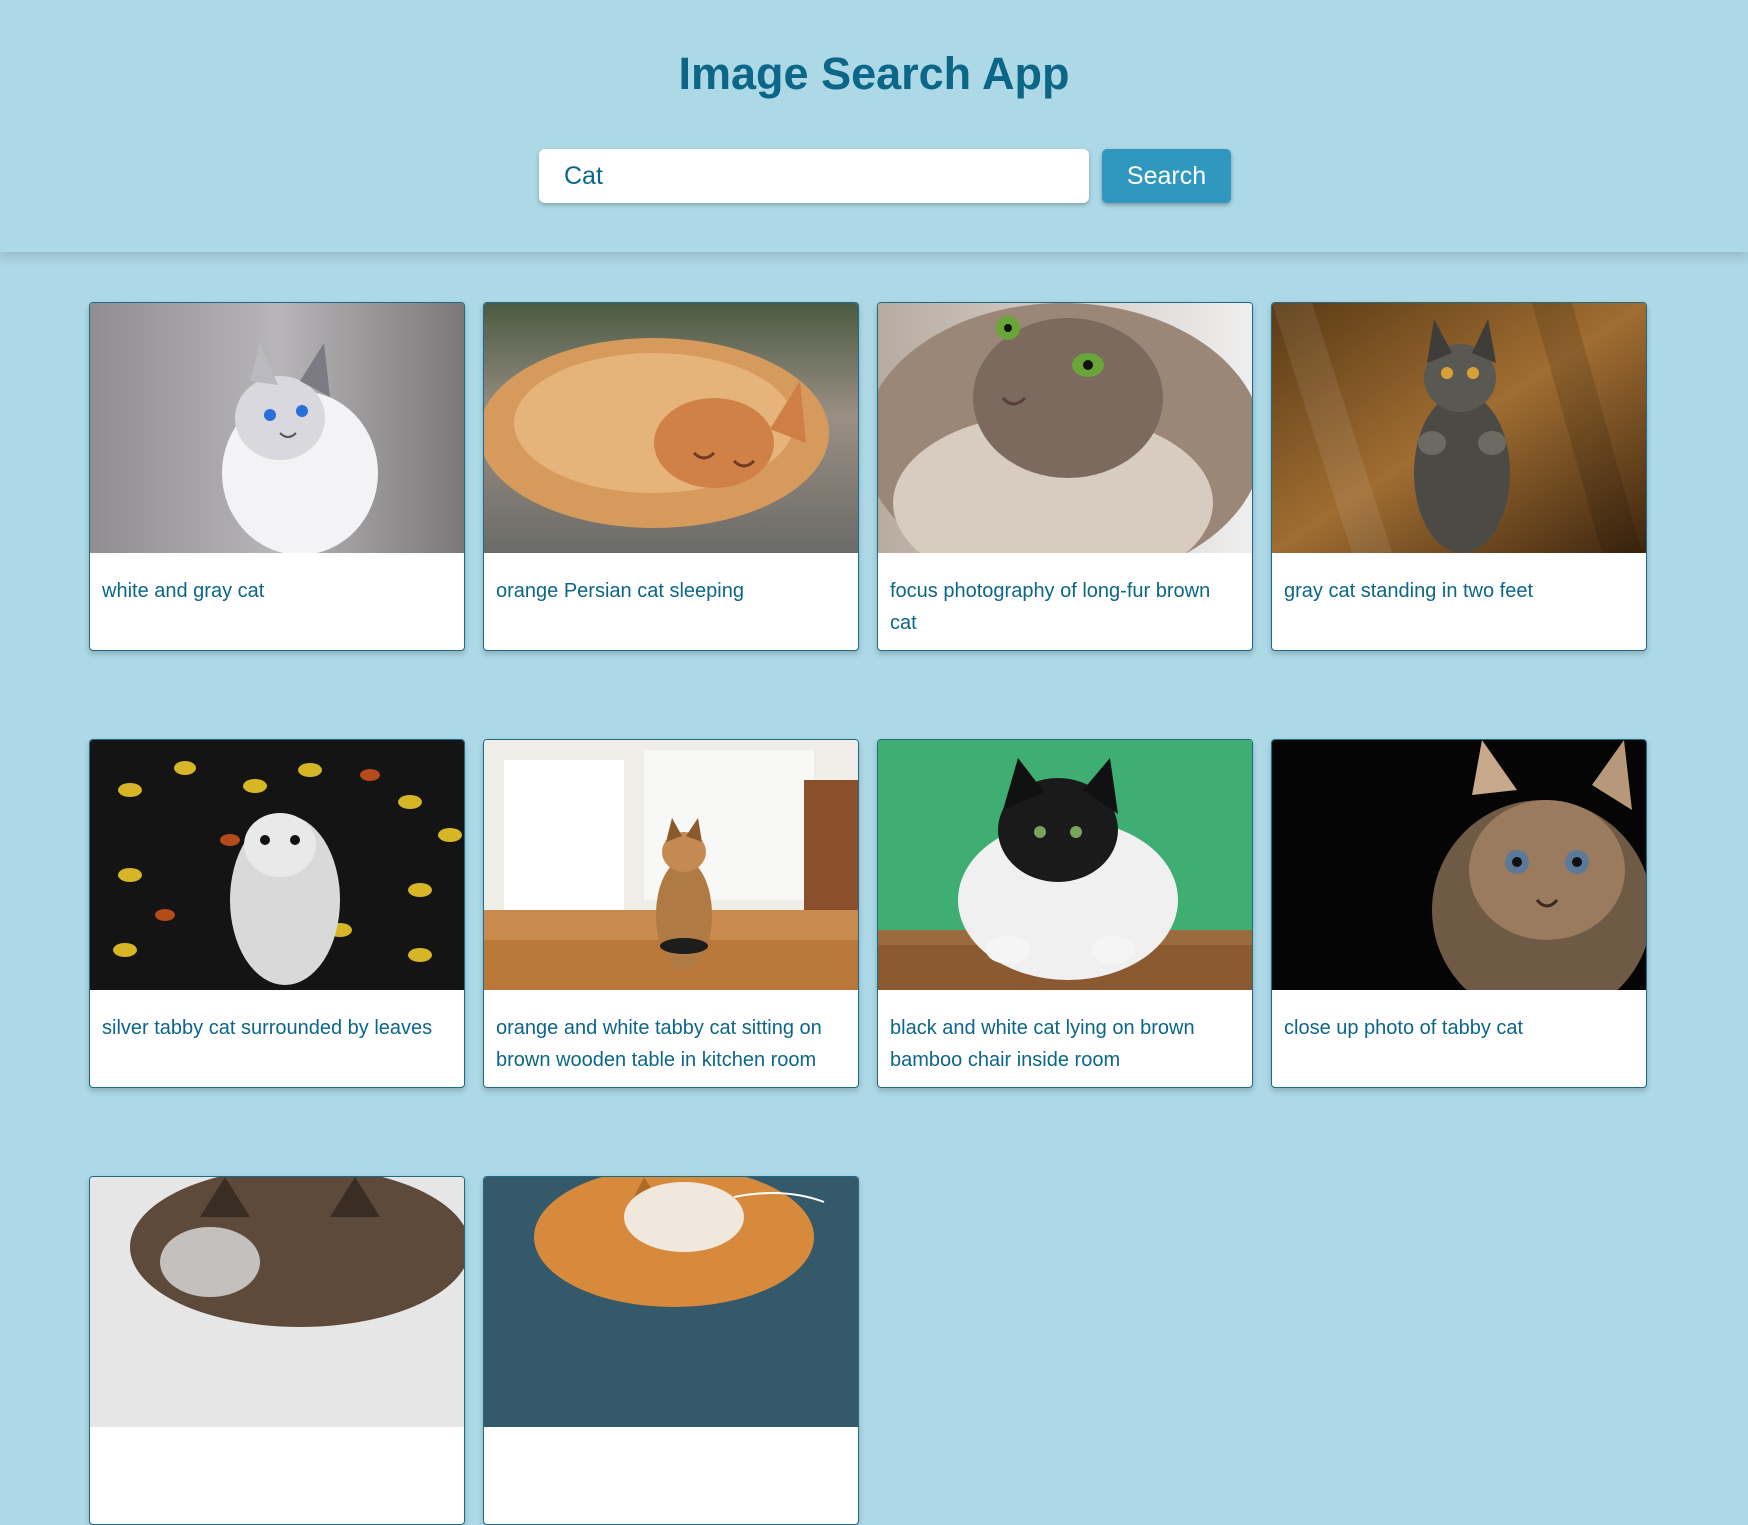 The height and width of the screenshot is (1525, 1748). I want to click on result-card: silver tabby cat surrounded by leaves, so click(277, 913).